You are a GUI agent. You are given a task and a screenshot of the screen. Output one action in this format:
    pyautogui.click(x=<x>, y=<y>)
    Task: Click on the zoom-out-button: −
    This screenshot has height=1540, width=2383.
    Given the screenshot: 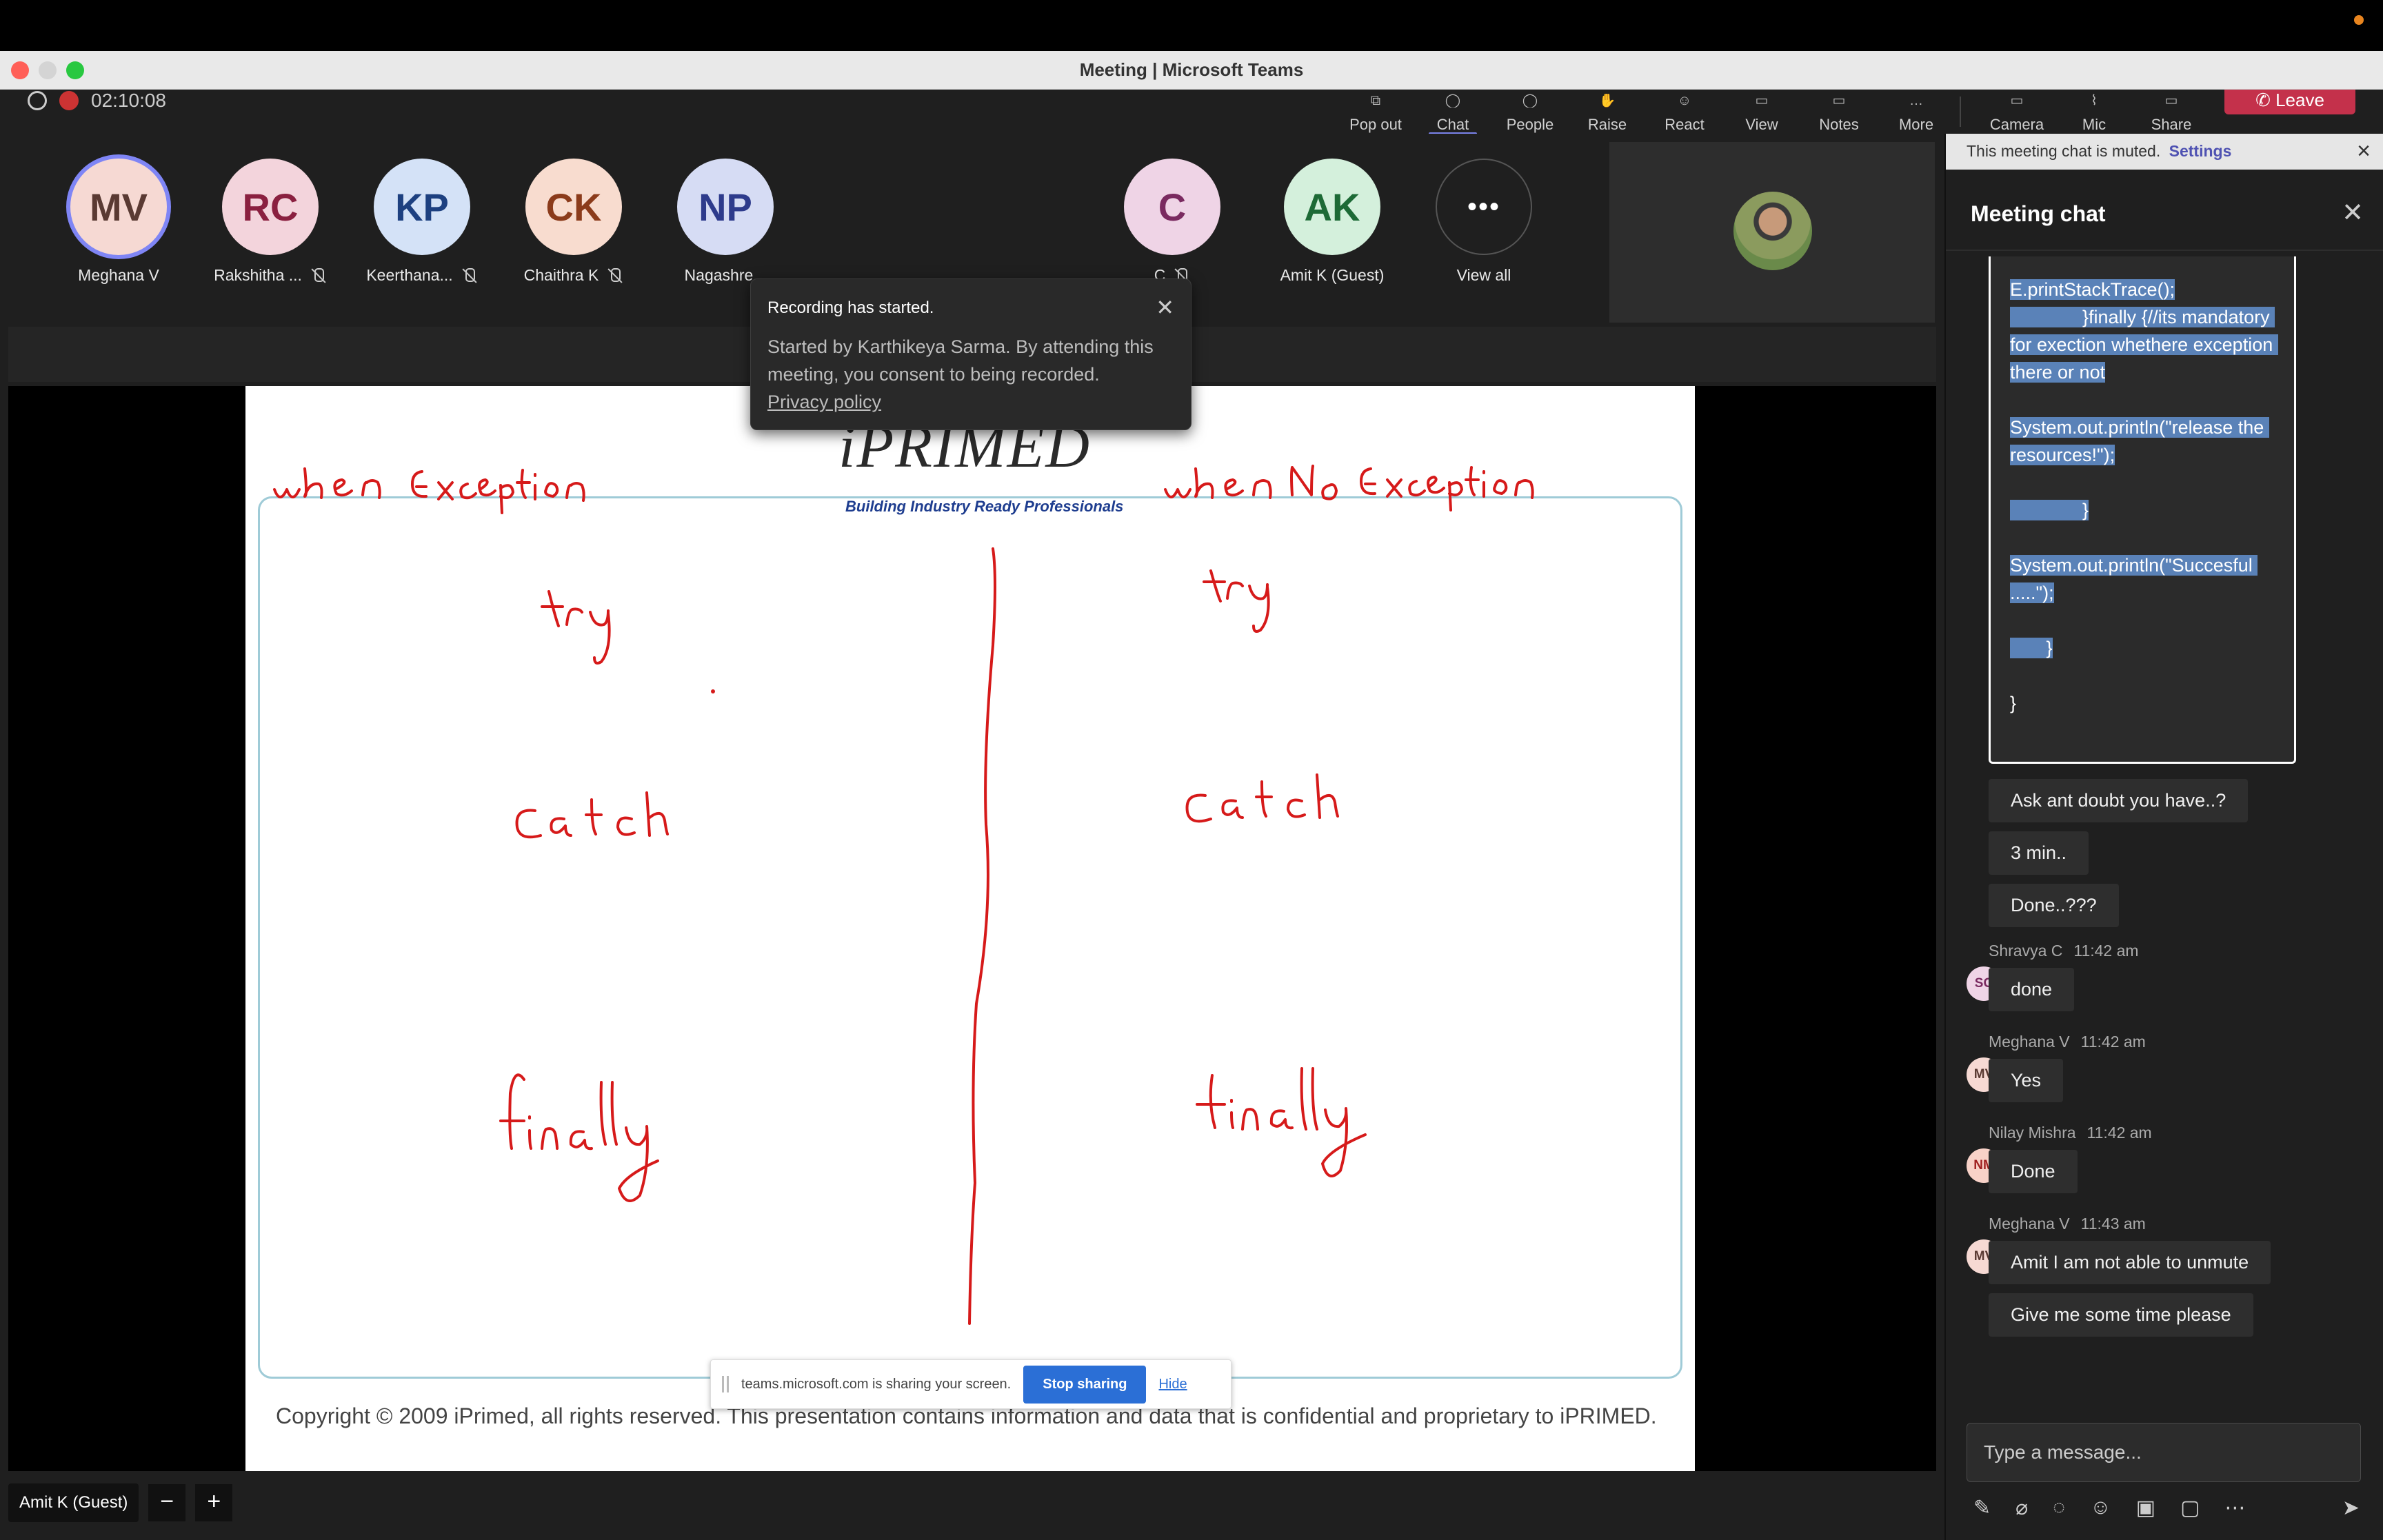 What is the action you would take?
    pyautogui.click(x=167, y=1502)
    